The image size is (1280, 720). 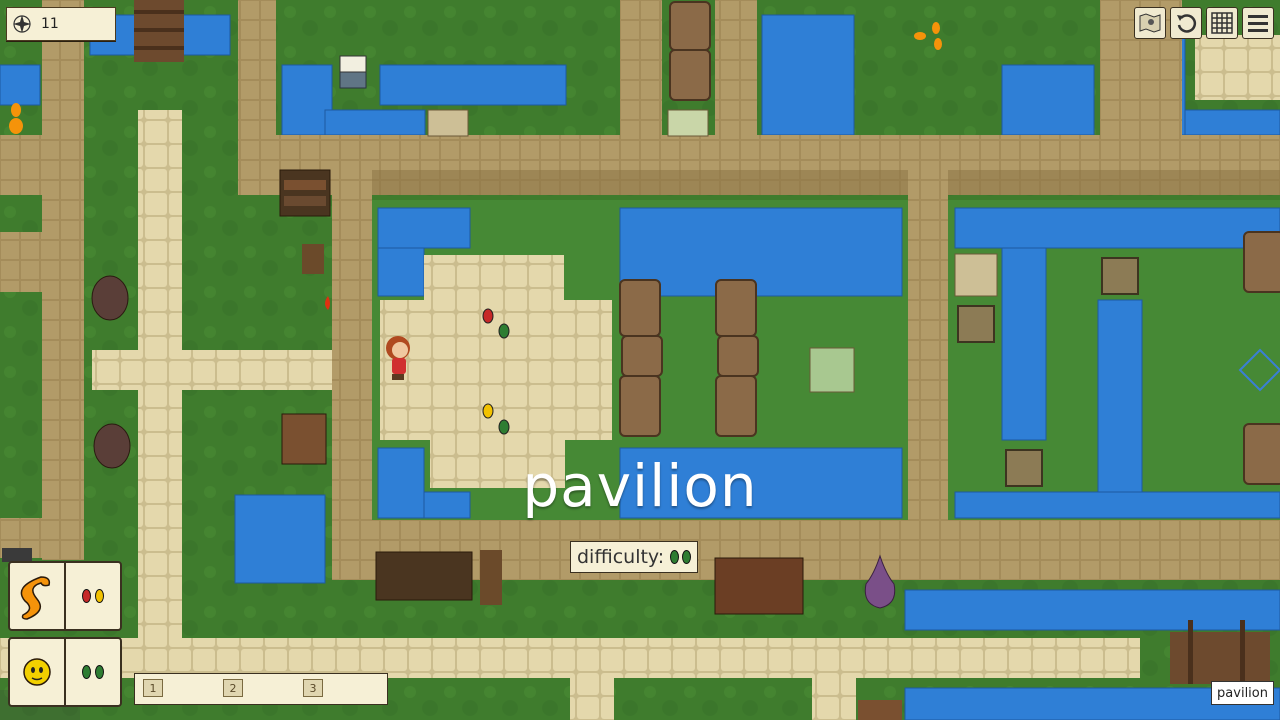 I want to click on grid-button, so click(x=1222, y=23).